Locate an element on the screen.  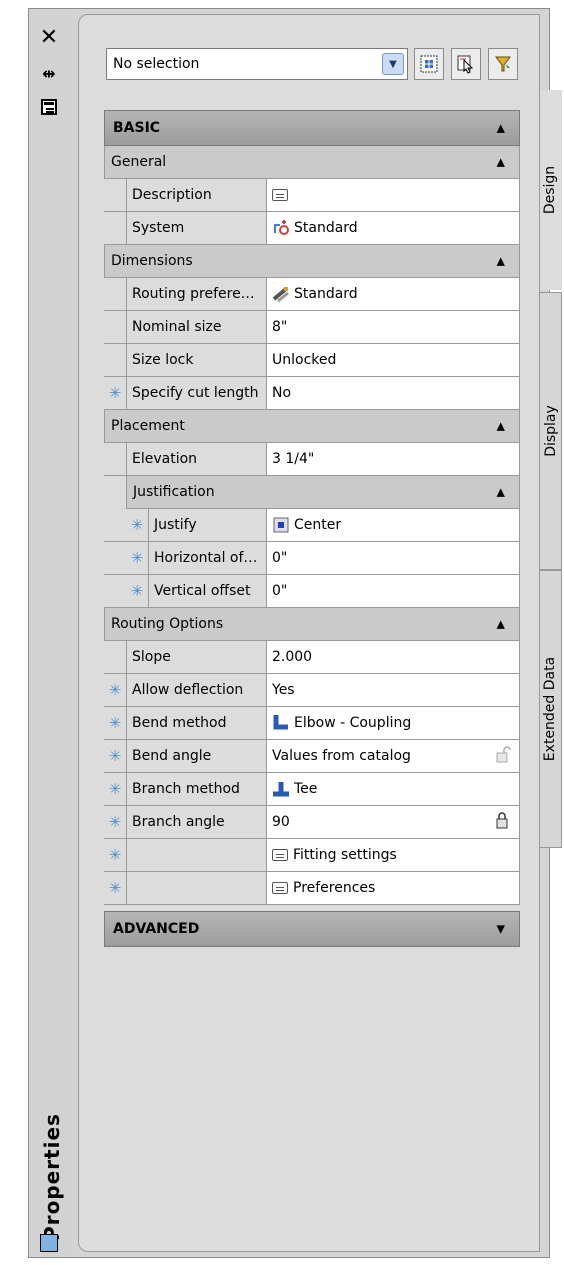
property-row-bend-angle: ✳ Bend angle Values from catalog is located at coordinates (312, 756).